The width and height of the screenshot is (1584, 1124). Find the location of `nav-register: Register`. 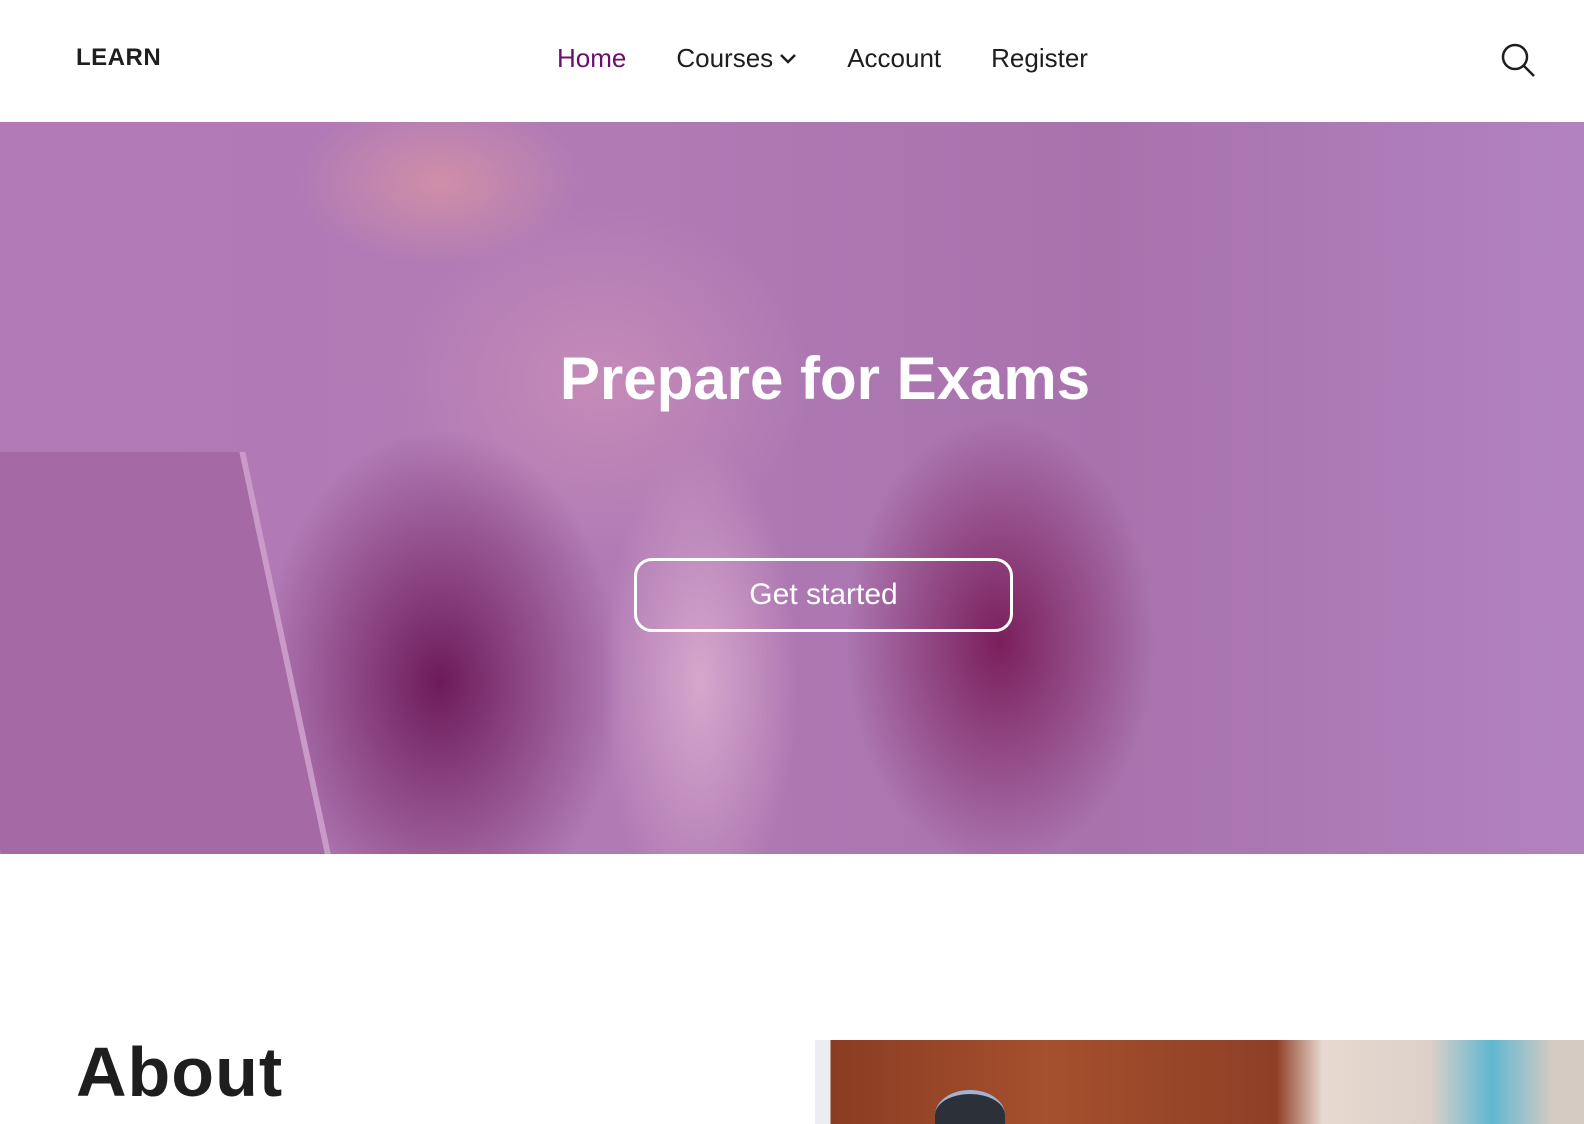

nav-register: Register is located at coordinates (1039, 58).